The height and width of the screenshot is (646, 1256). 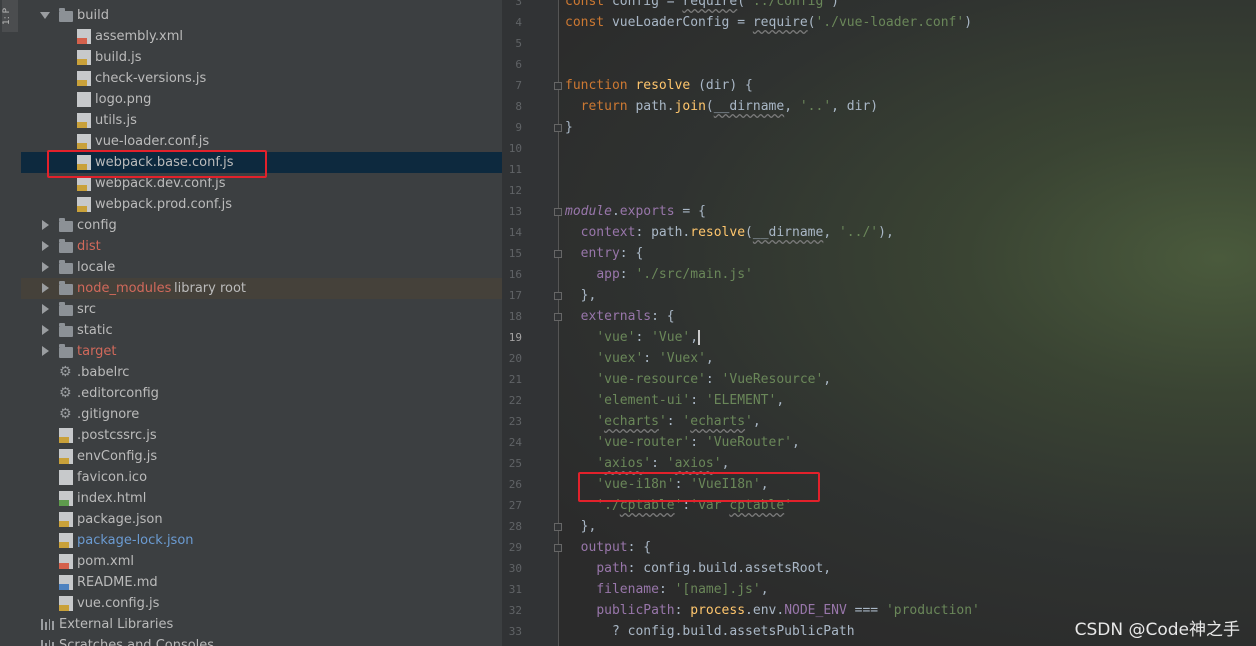 What do you see at coordinates (137, 642) in the screenshot?
I see `tree-item-label: Scratches and Consoles` at bounding box center [137, 642].